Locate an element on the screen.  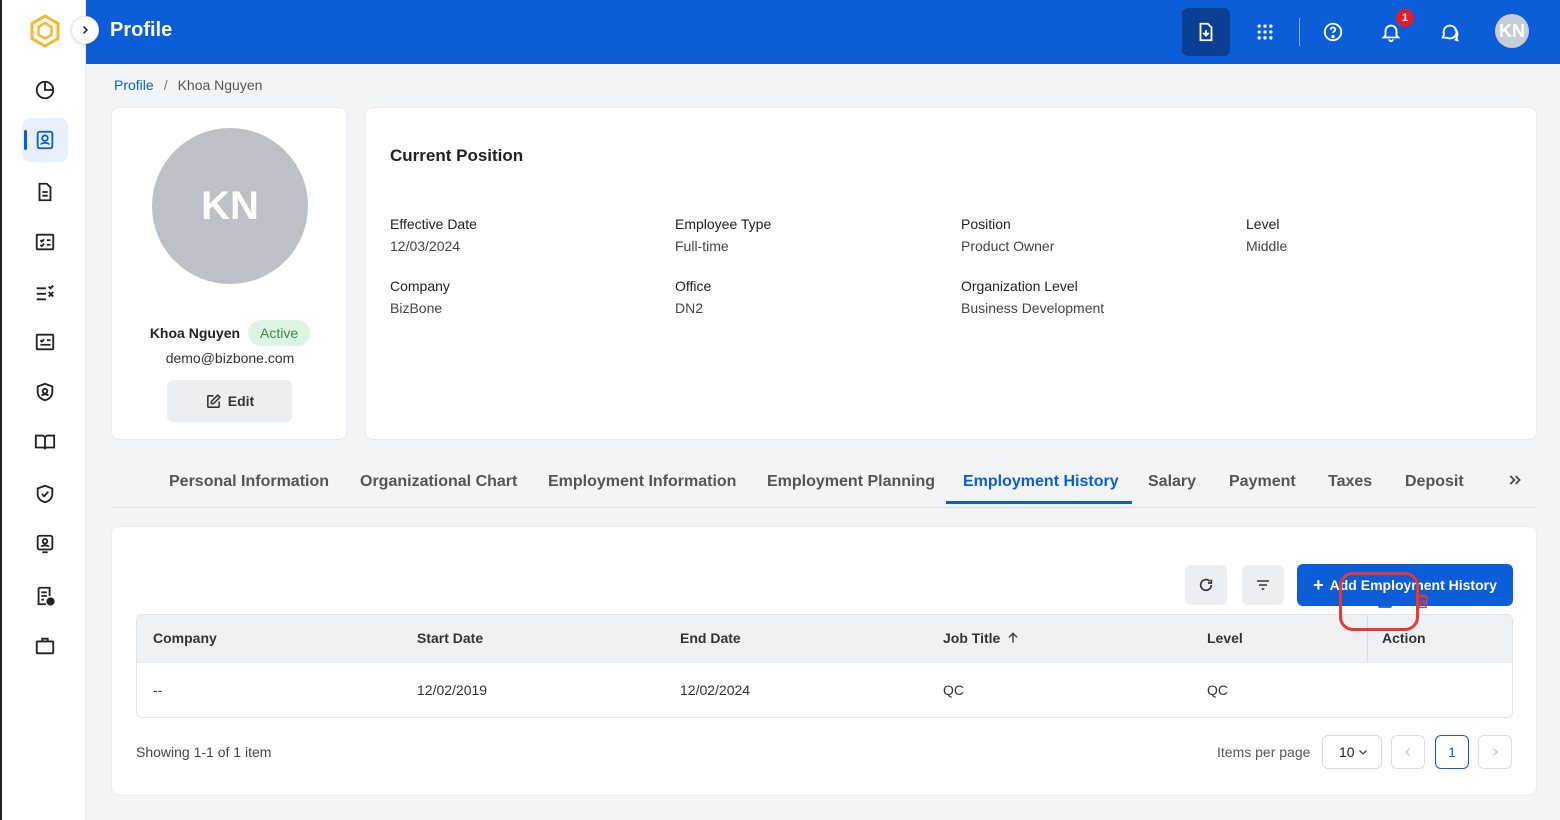
column-header-job-title: Job Title is located at coordinates (981, 638).